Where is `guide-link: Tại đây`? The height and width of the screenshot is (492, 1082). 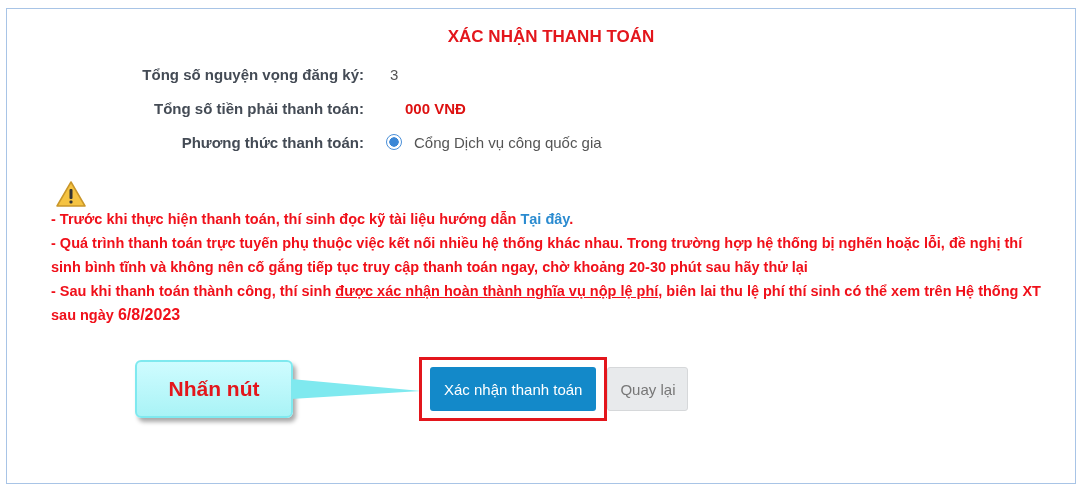 guide-link: Tại đây is located at coordinates (545, 219).